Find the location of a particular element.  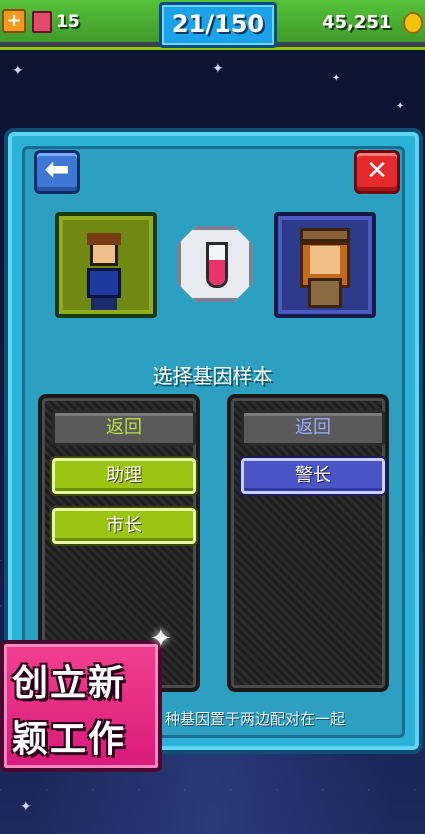

right-list-back-button: 返回 is located at coordinates (313, 428).